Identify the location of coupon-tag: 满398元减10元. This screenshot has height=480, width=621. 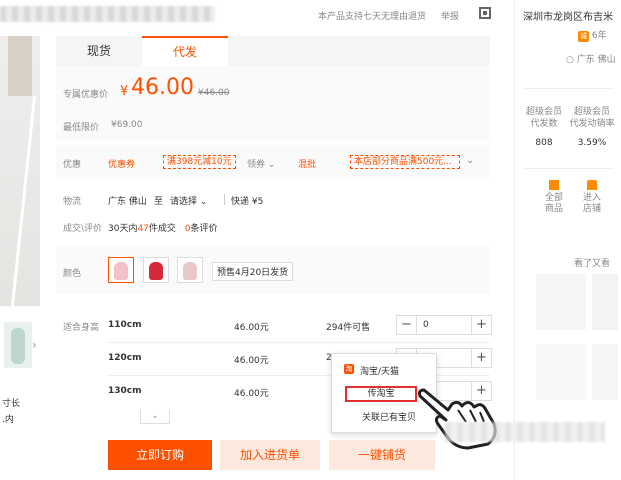
(199, 162).